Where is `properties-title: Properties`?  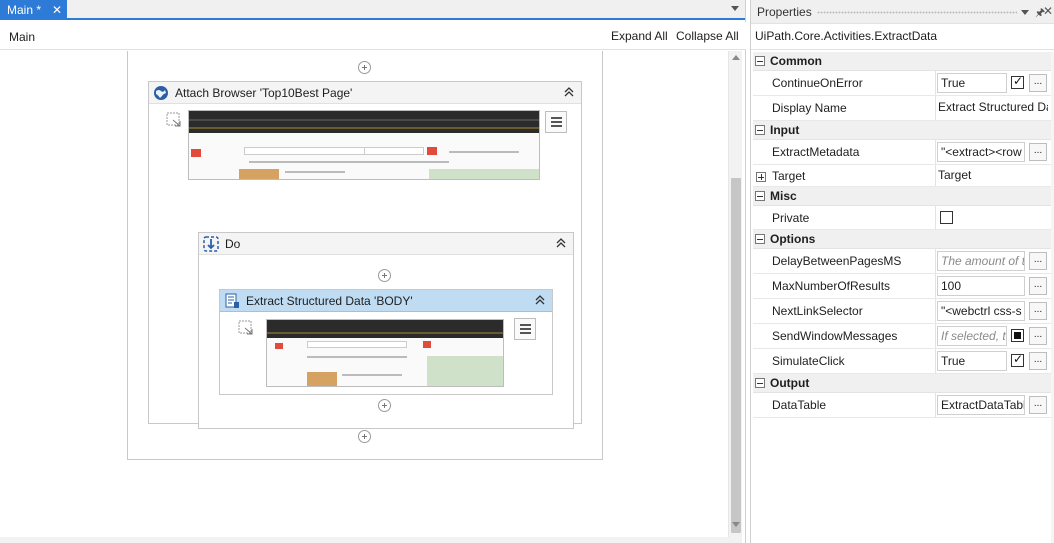 properties-title: Properties is located at coordinates (784, 12).